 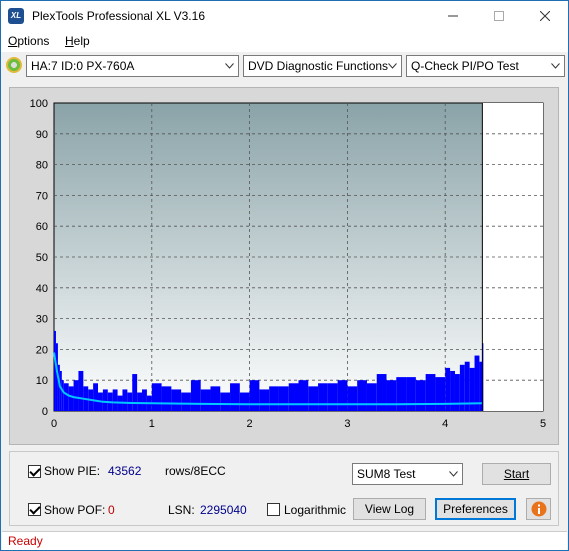 I want to click on pie-value: 43562, so click(x=125, y=471).